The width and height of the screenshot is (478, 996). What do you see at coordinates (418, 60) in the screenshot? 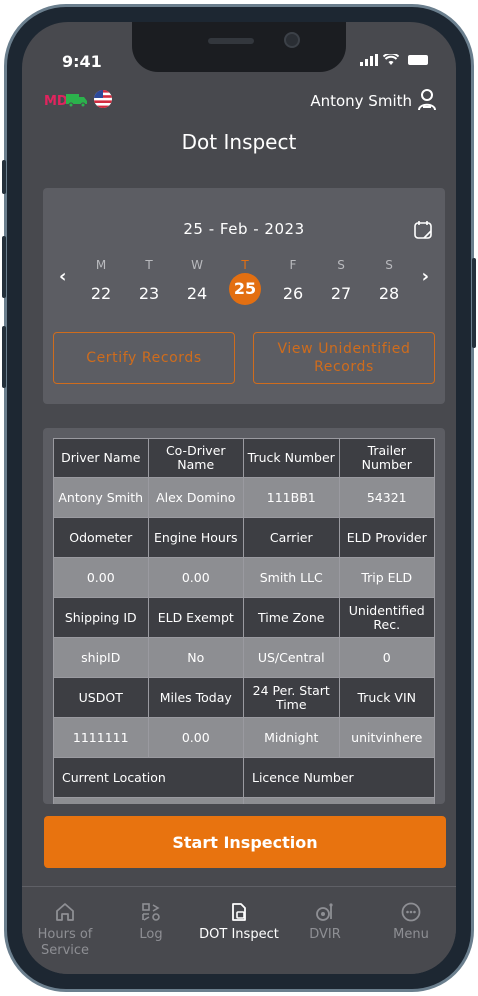
I see `battery-icon` at bounding box center [418, 60].